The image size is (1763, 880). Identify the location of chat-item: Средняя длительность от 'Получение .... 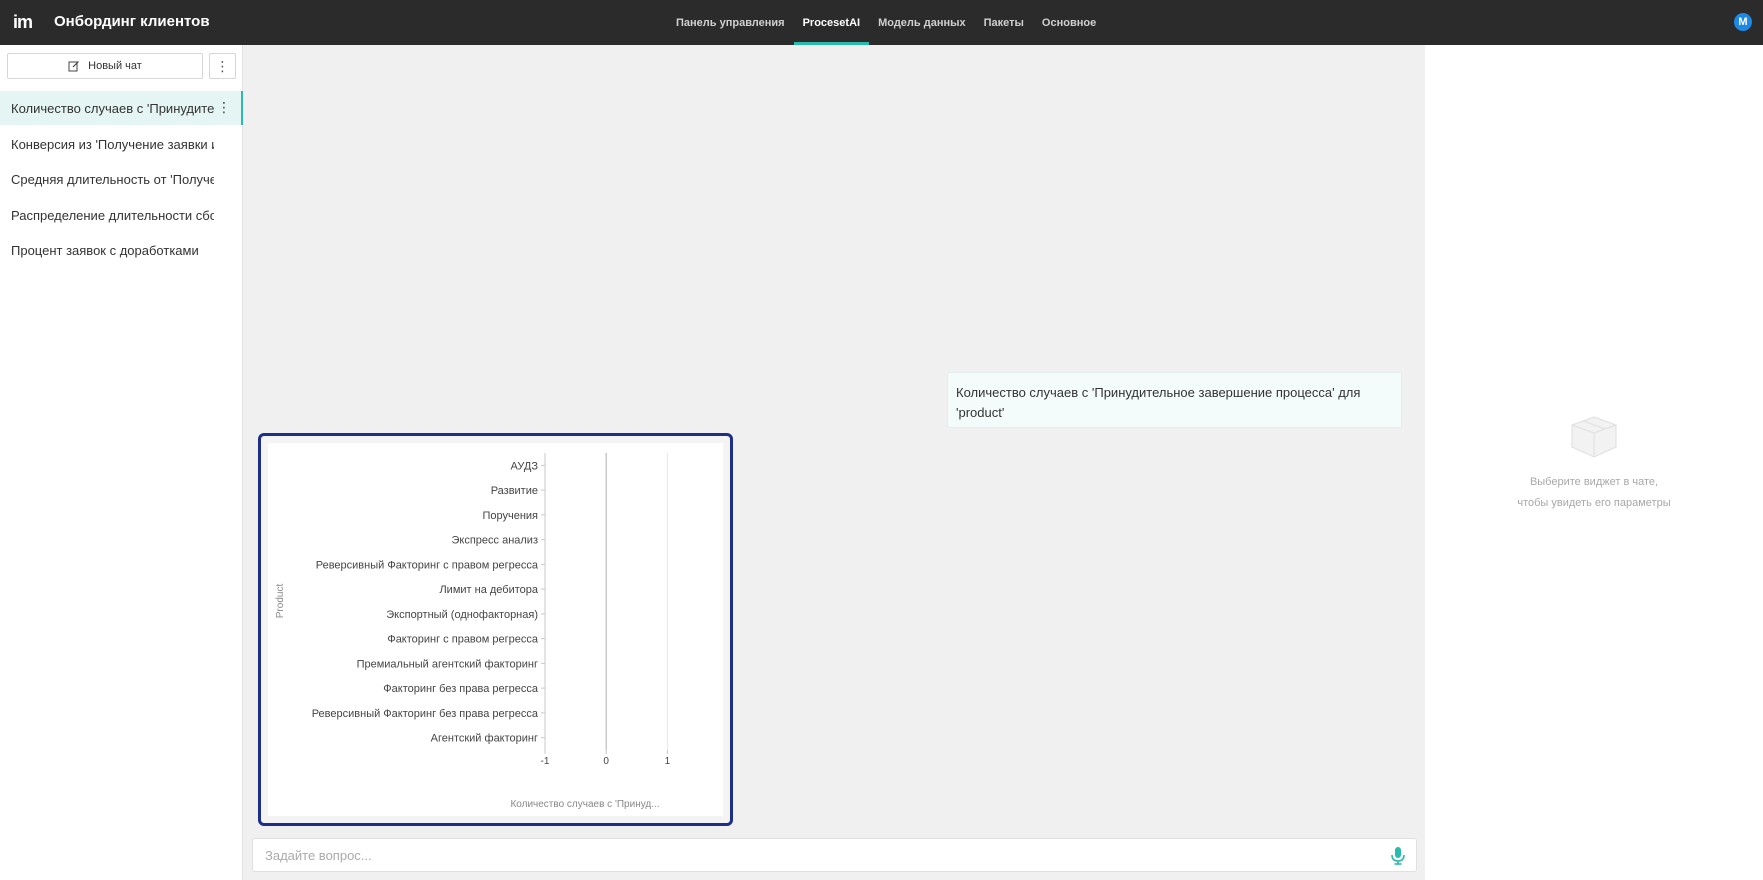
(121, 179).